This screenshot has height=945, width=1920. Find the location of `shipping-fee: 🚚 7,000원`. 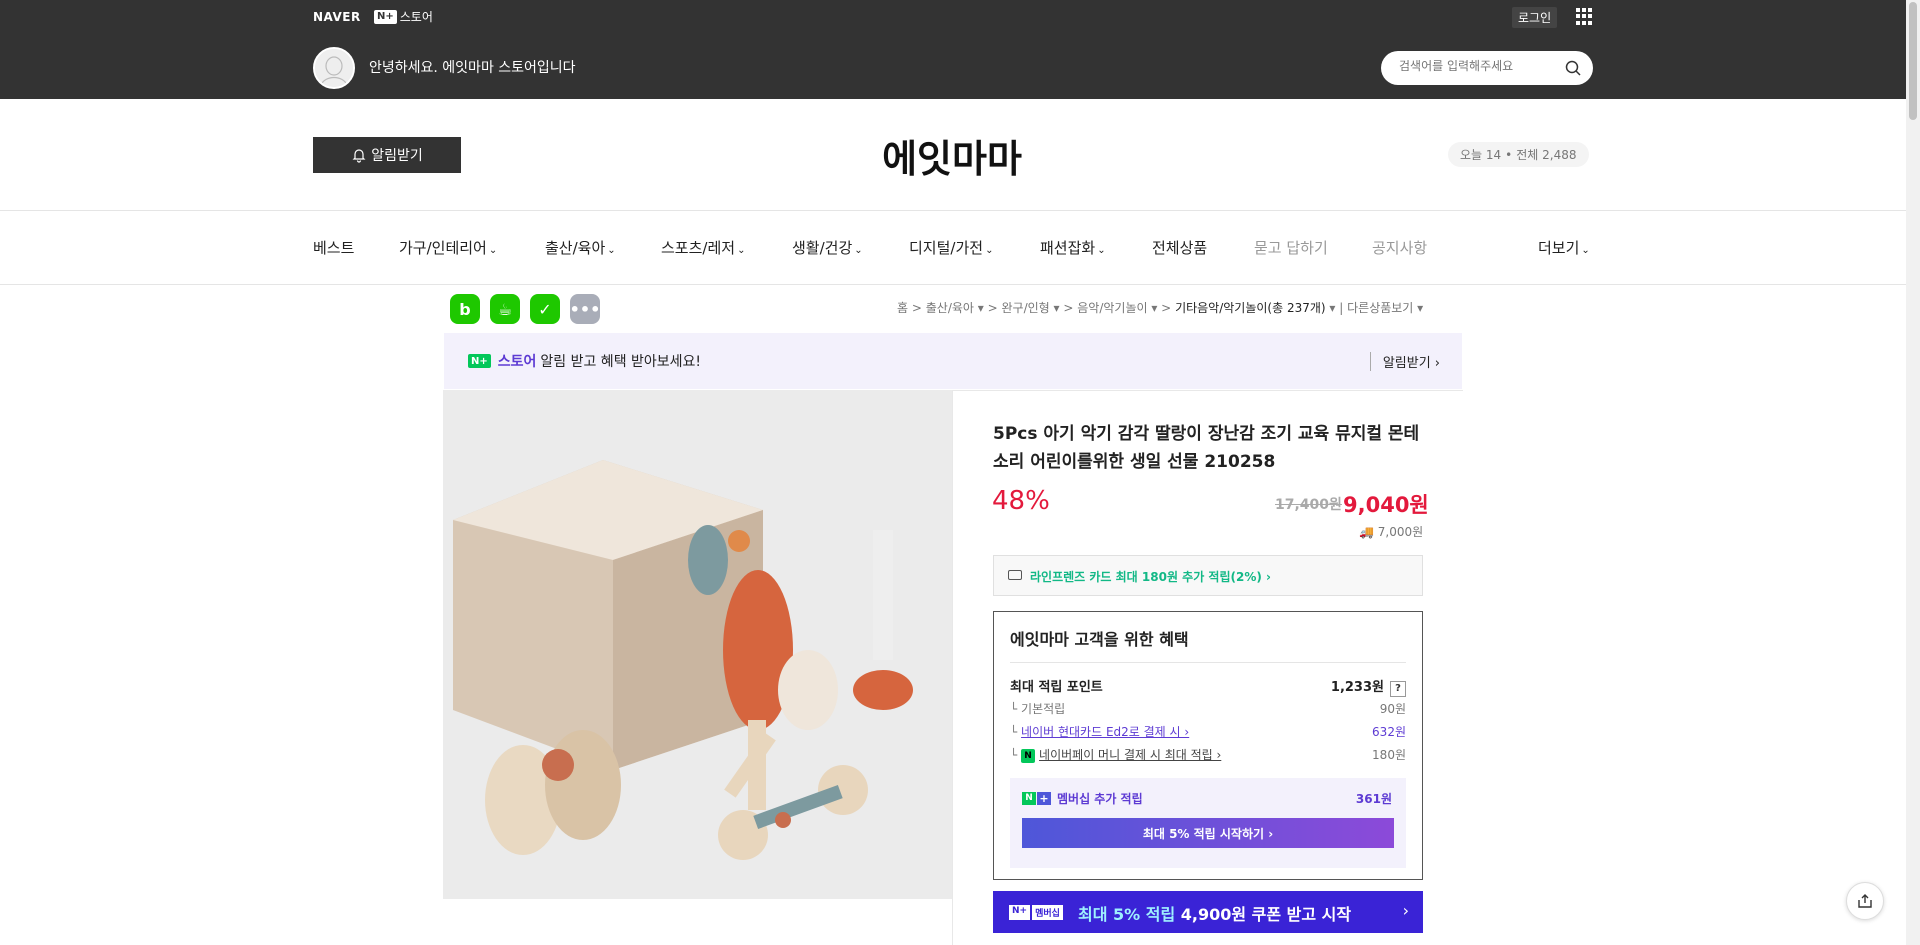

shipping-fee: 🚚 7,000원 is located at coordinates (1391, 532).